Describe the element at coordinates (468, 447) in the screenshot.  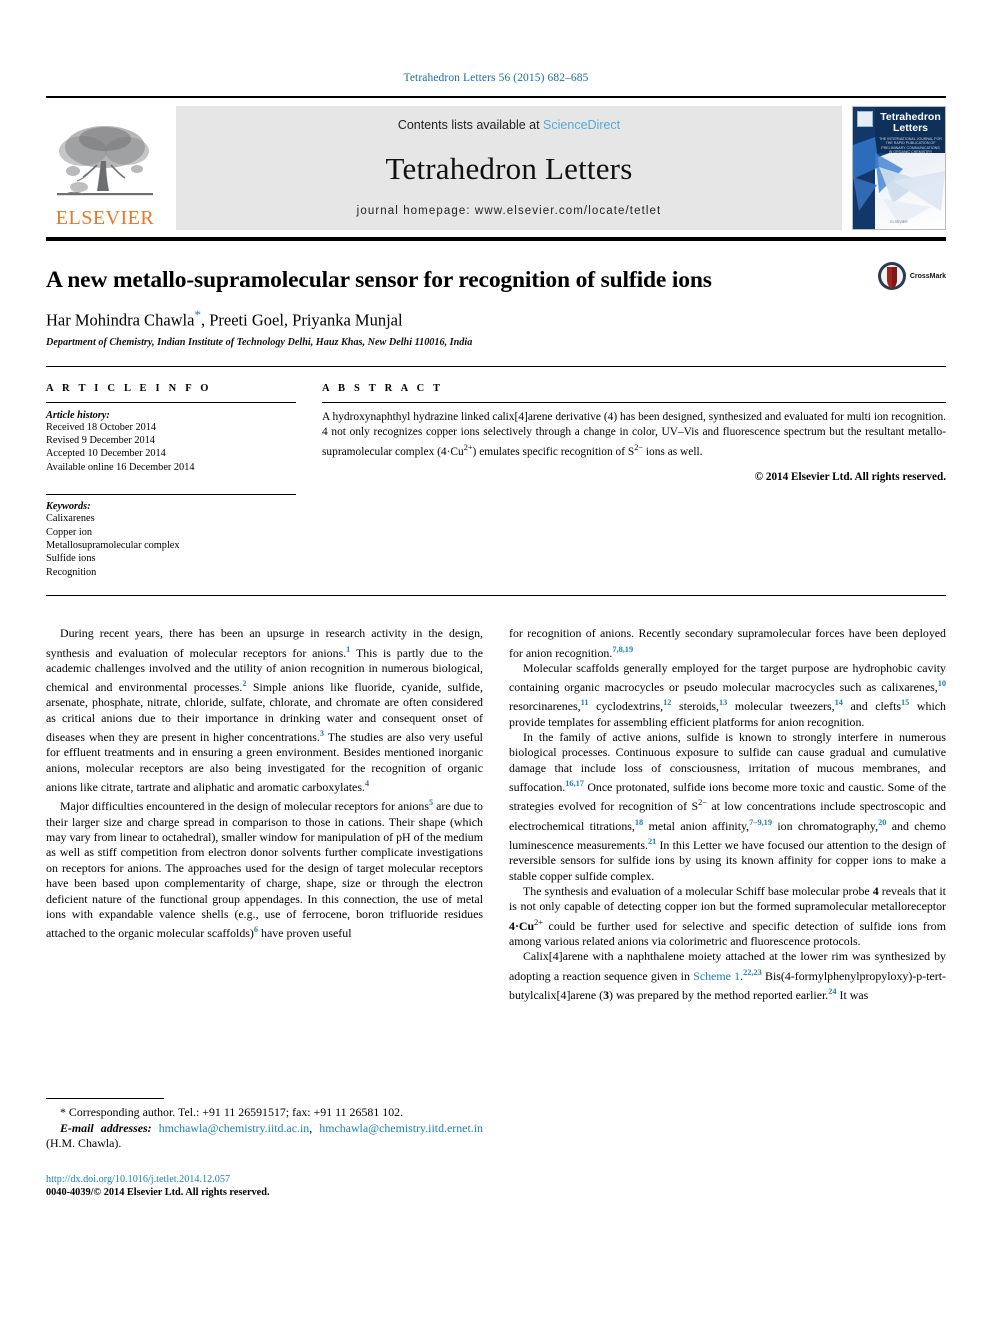
I see `abstract-sup-cu: 2+` at that location.